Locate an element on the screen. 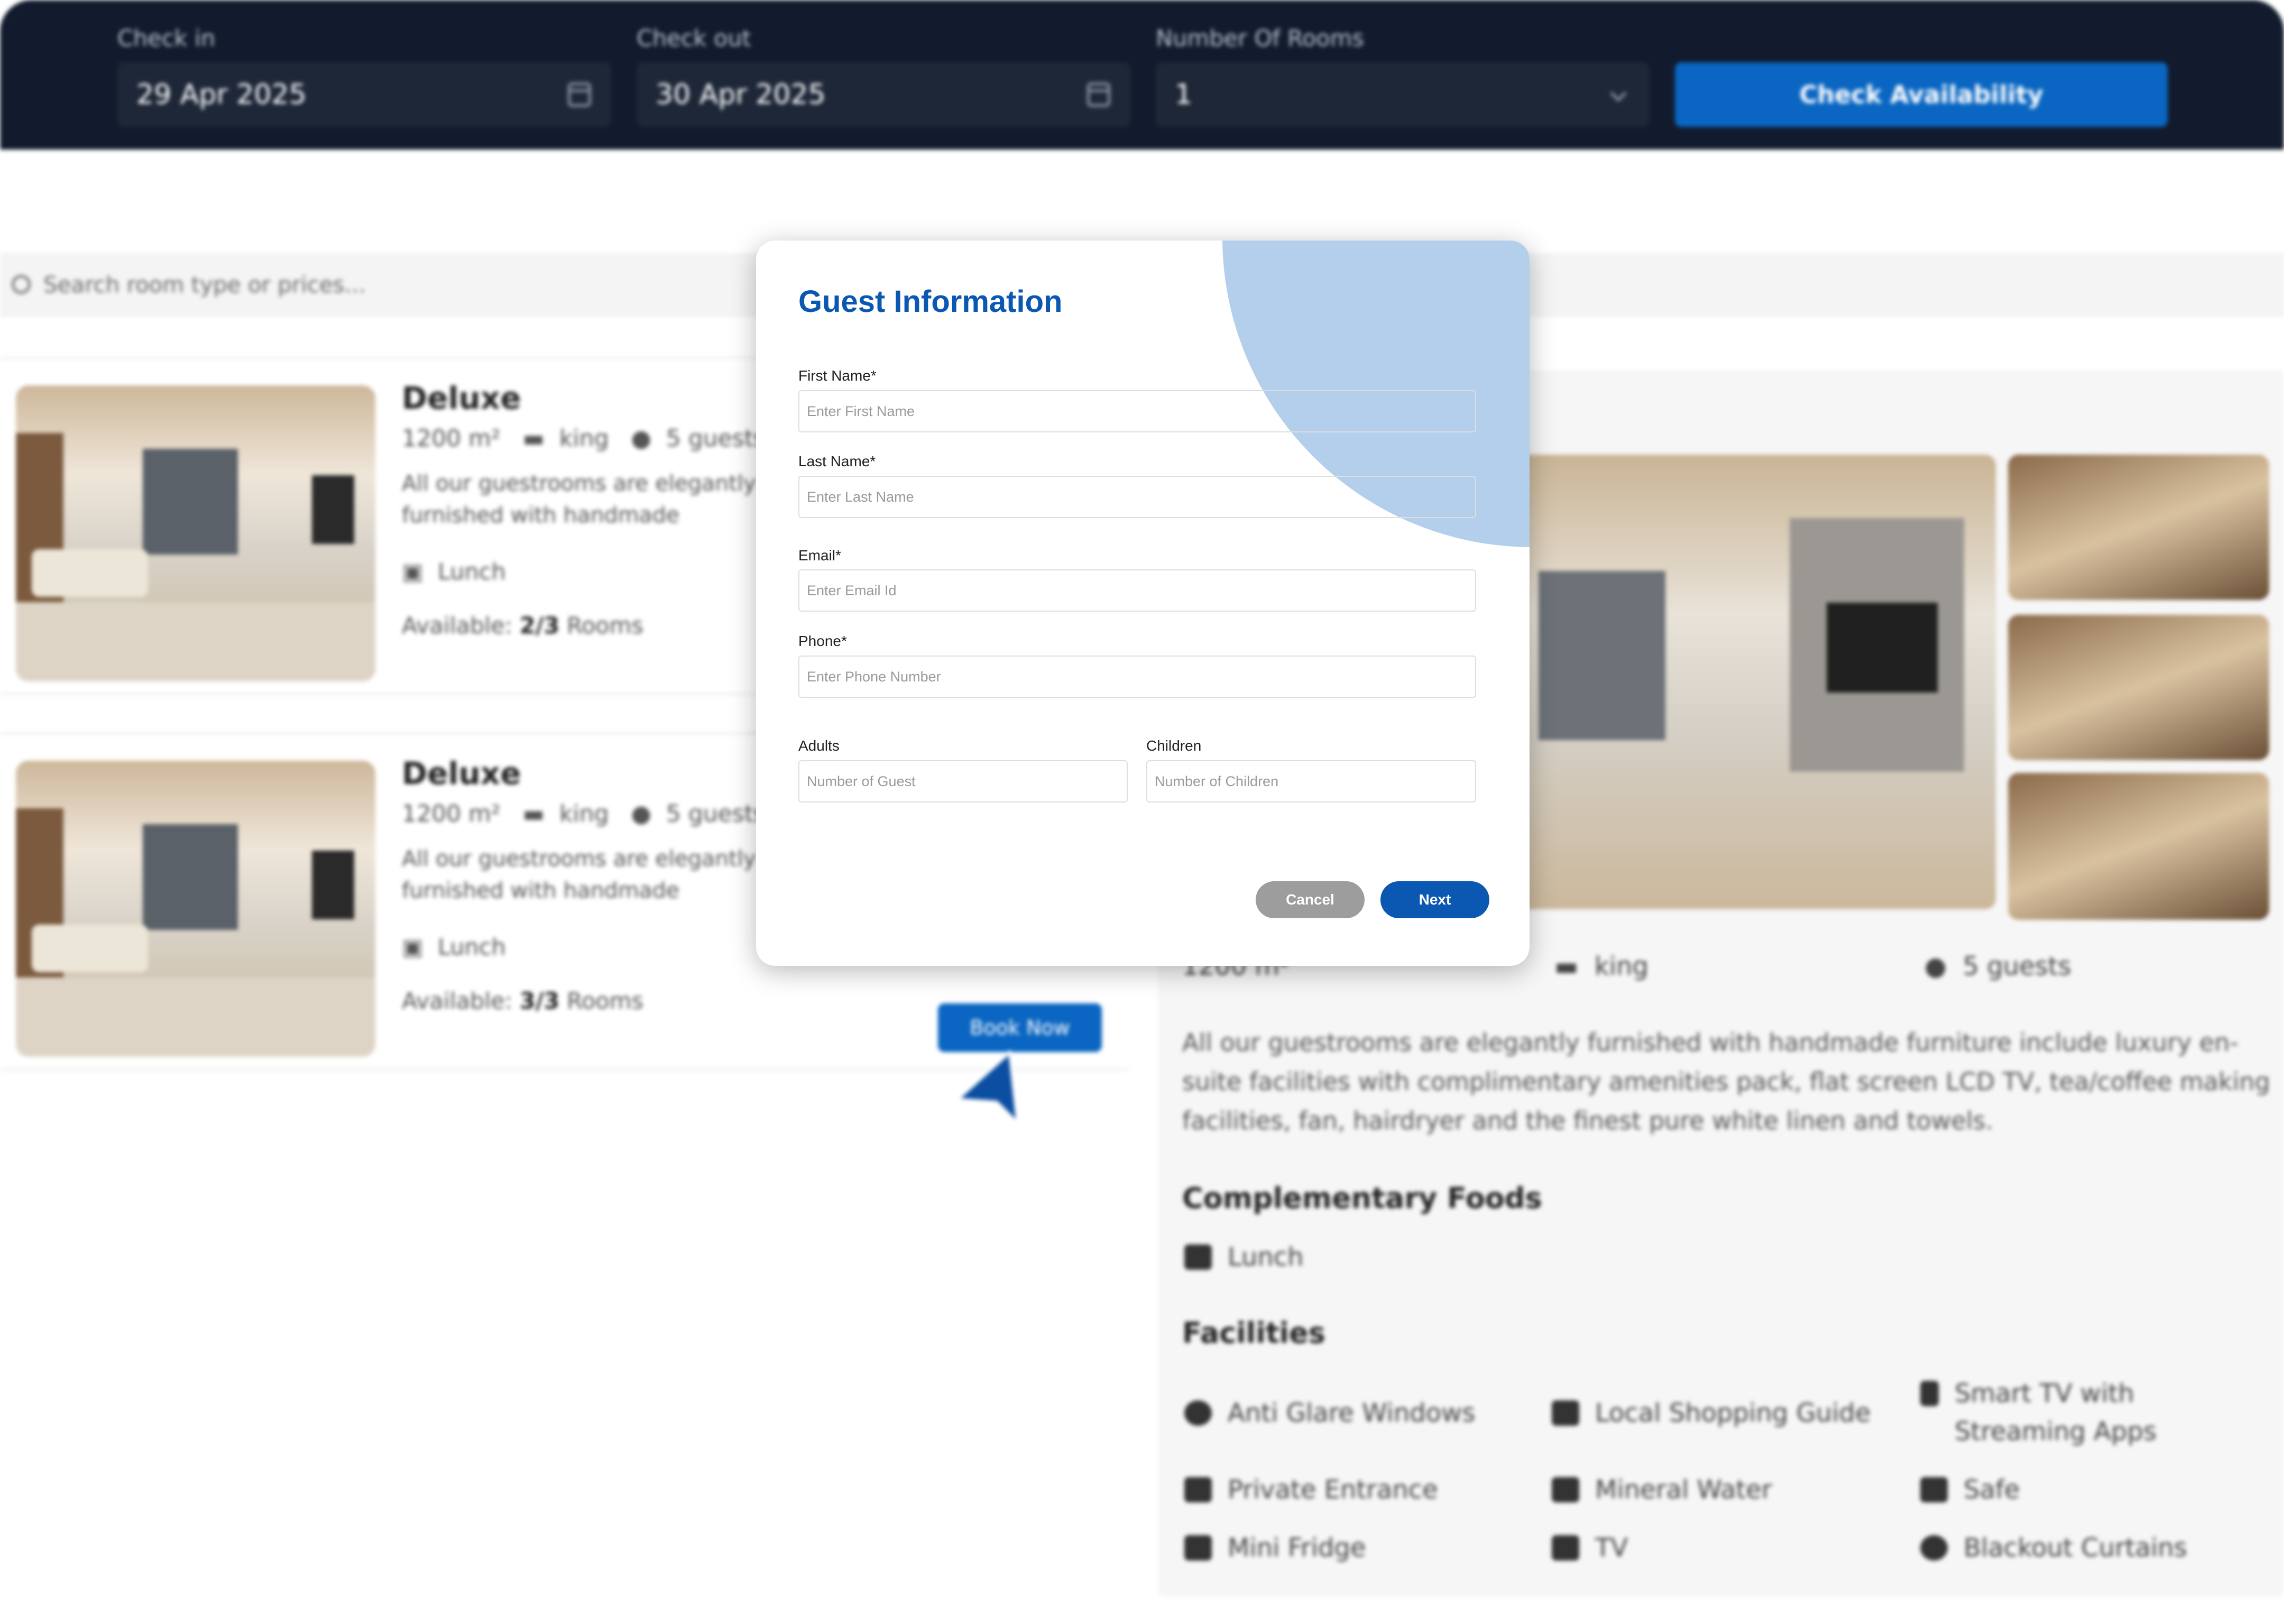 The image size is (2284, 1624). first-name-label: First Name* is located at coordinates (837, 376).